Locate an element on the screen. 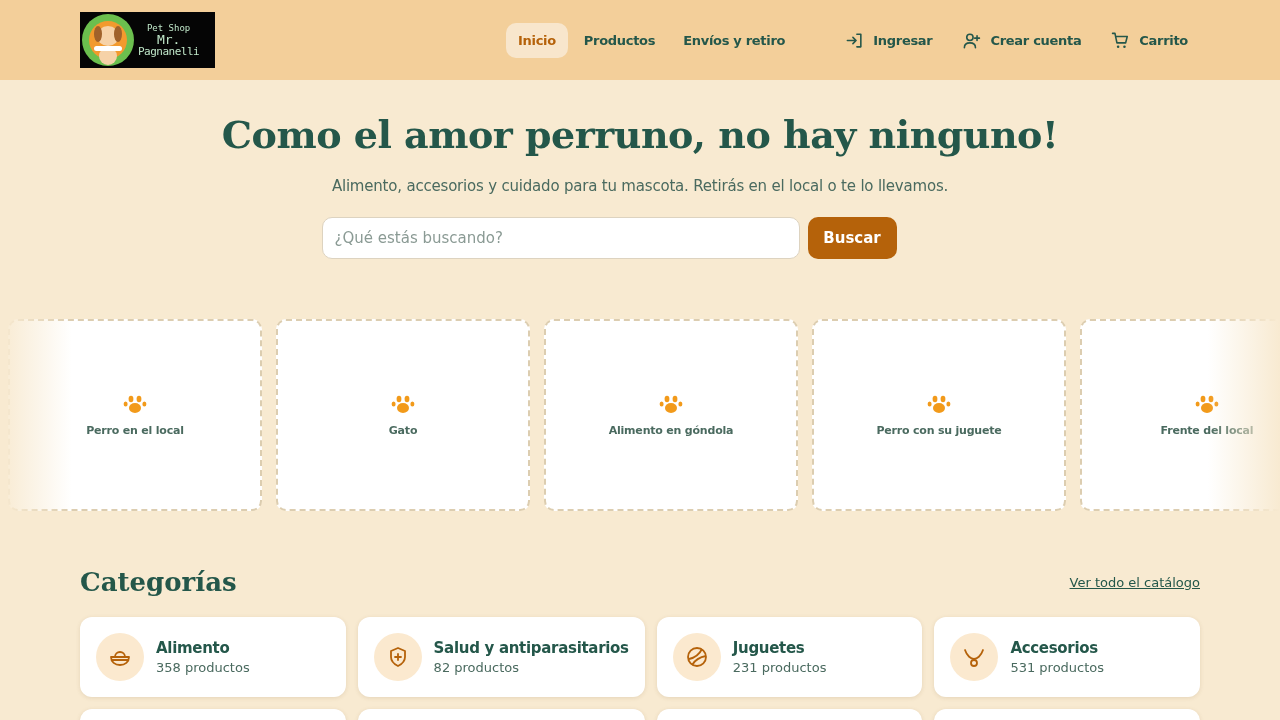 The height and width of the screenshot is (720, 1280). search-field: ¿Qué estás buscando? is located at coordinates (560, 238).